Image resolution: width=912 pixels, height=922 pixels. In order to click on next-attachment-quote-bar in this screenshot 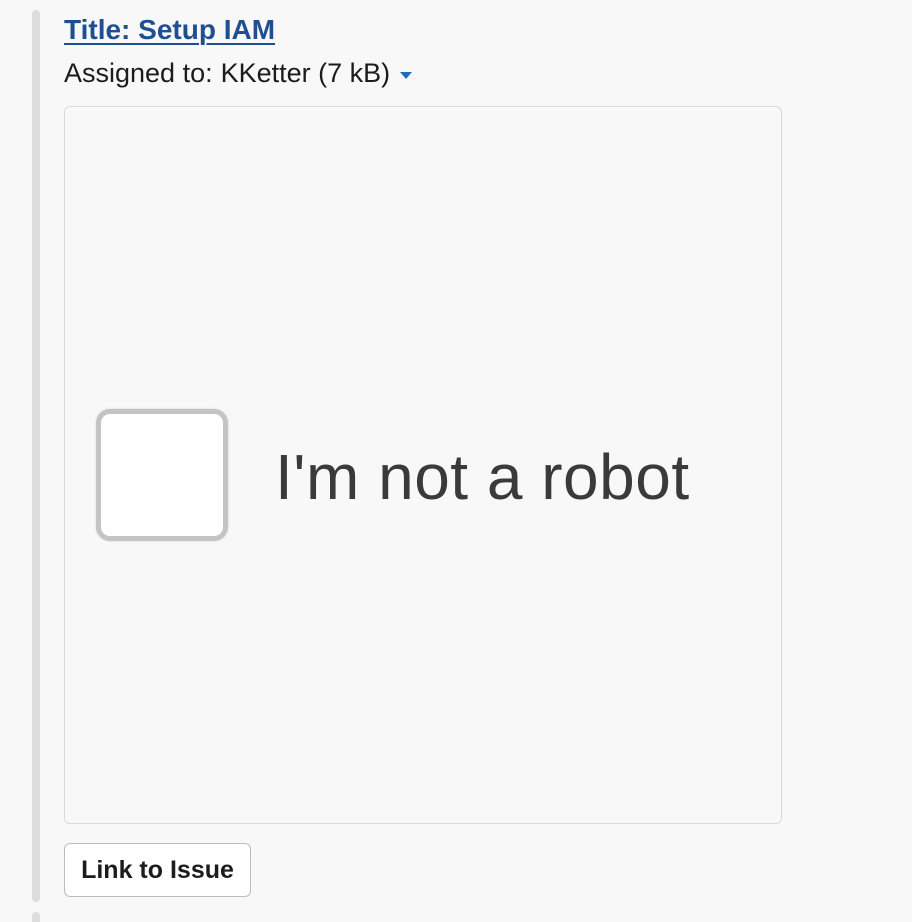, I will do `click(36, 917)`.